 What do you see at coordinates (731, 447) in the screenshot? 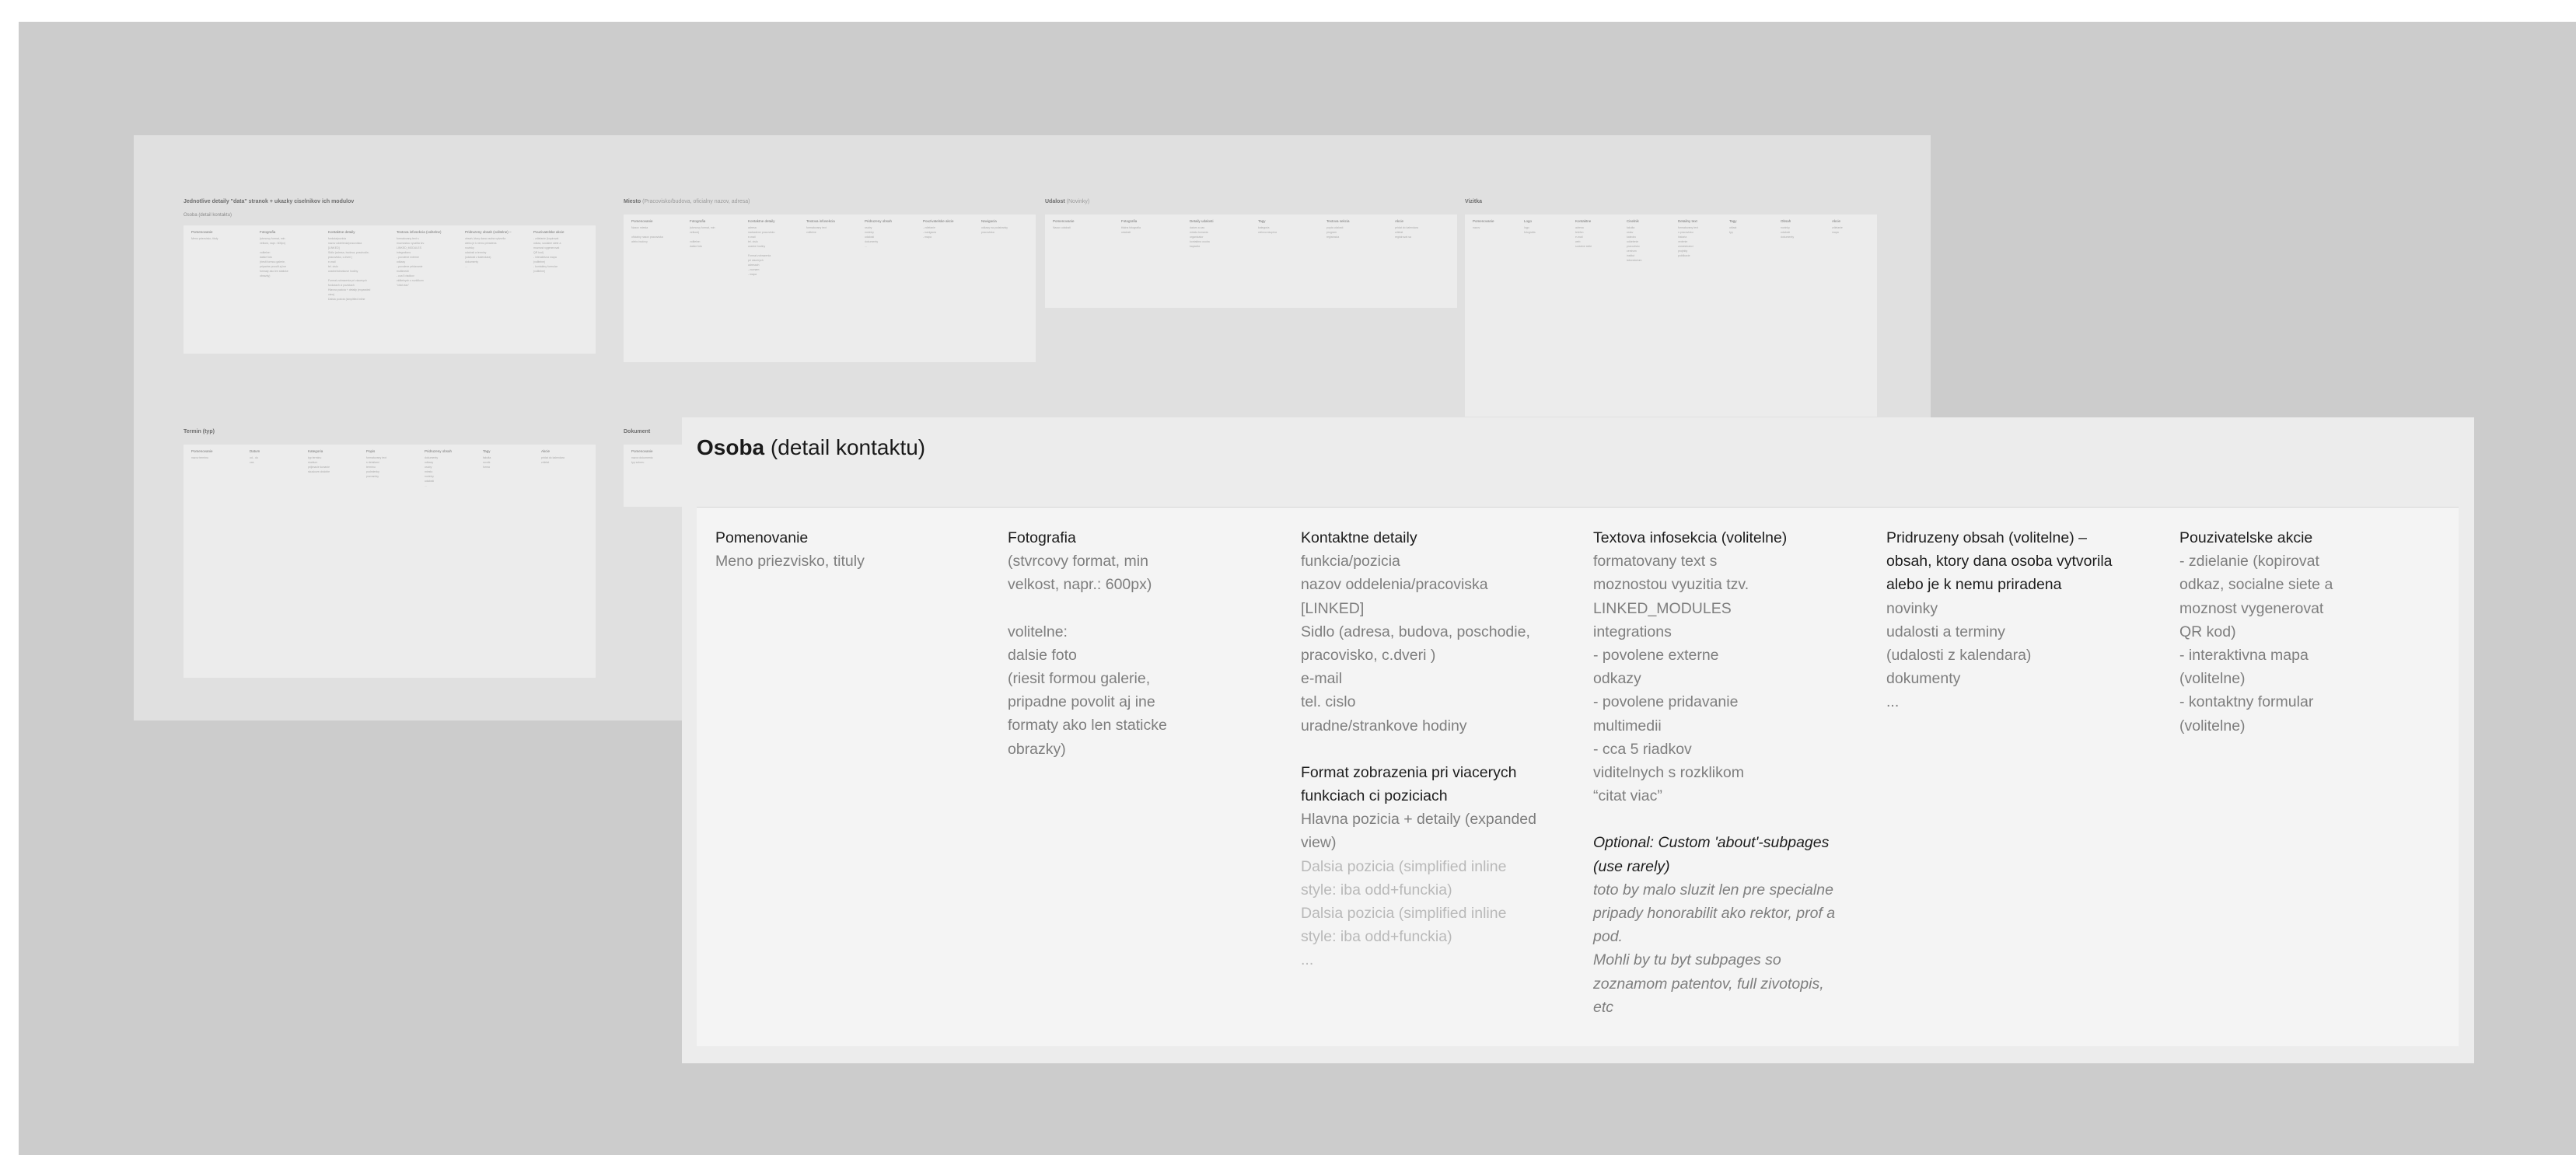
I see `page-title-bold: Osoba` at bounding box center [731, 447].